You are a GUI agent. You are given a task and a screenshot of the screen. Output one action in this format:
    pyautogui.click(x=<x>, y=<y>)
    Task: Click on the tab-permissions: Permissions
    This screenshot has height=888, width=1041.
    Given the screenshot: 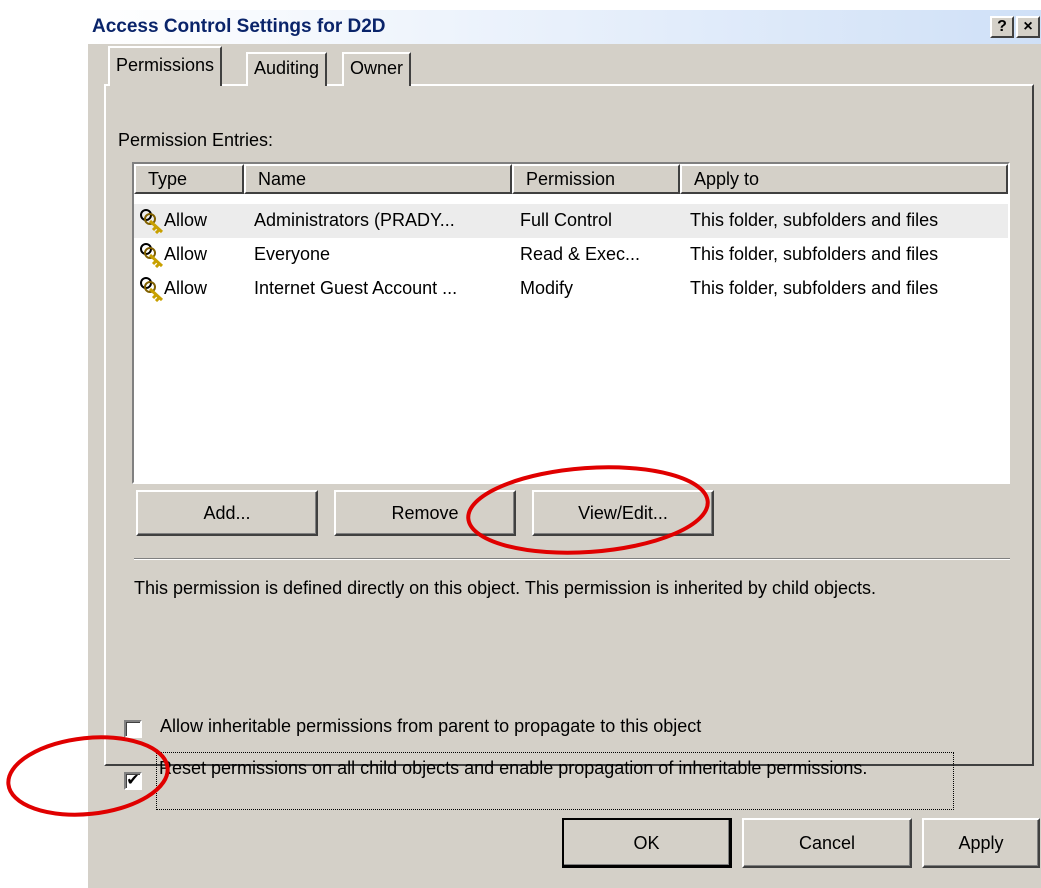 What is the action you would take?
    pyautogui.click(x=165, y=66)
    